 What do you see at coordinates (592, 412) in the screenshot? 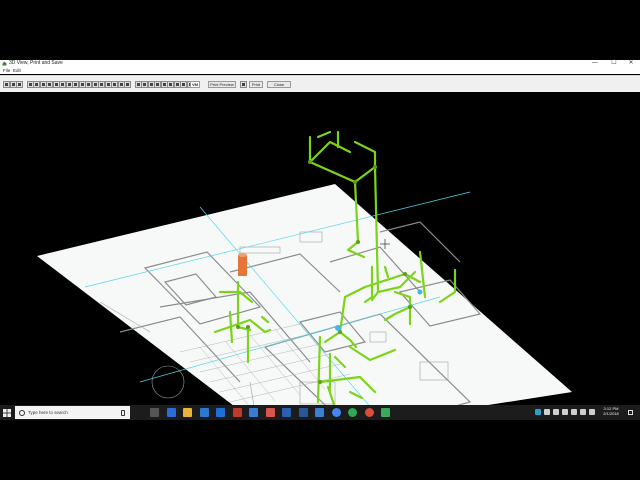
I see `battery-icon` at bounding box center [592, 412].